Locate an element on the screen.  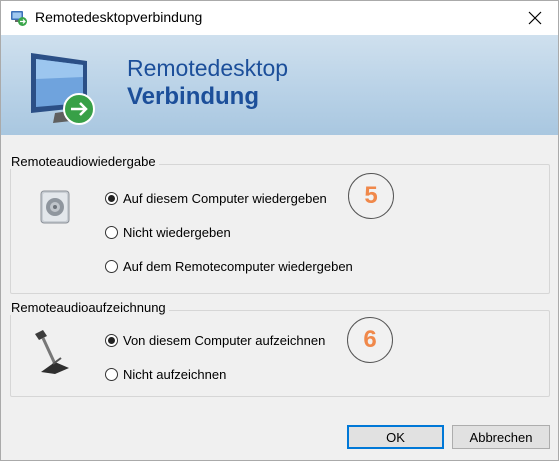
banner-title: Remotedesktop is located at coordinates (208, 68).